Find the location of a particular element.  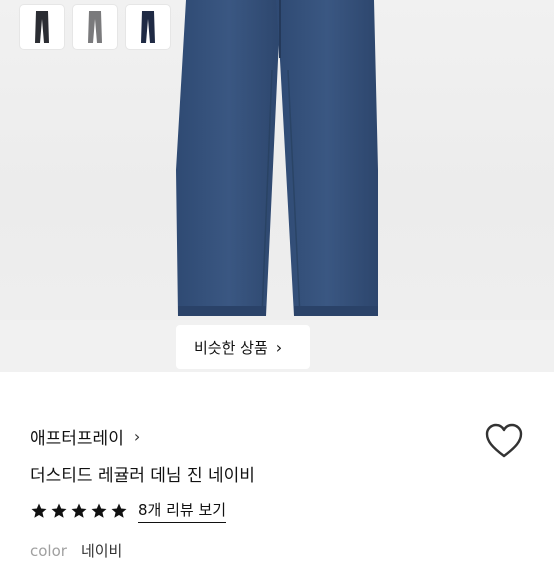

color-value: 네이비 is located at coordinates (101, 551).